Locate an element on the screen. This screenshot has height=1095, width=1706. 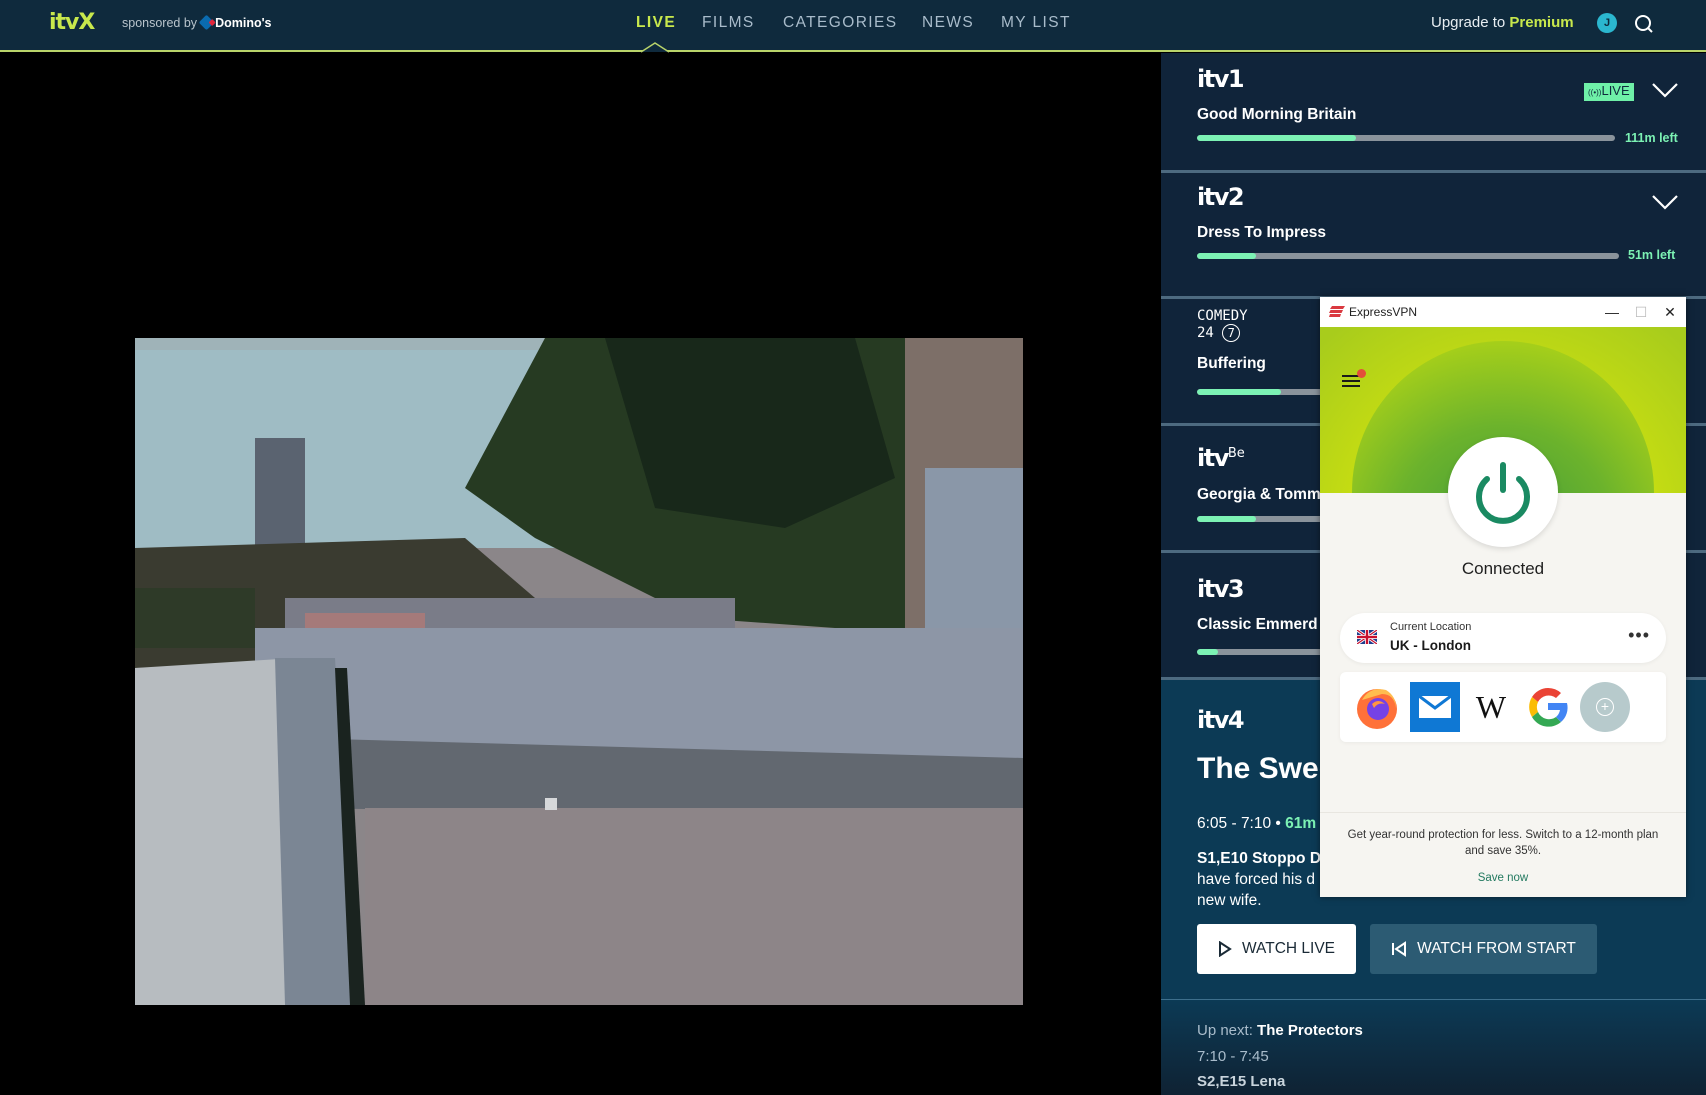
premium-label: Premium is located at coordinates (1541, 22).